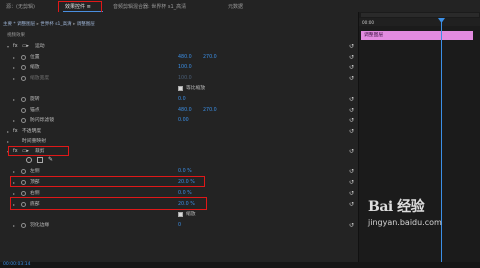  What do you see at coordinates (34, 141) in the screenshot?
I see `property-label: 时间重映射` at bounding box center [34, 141].